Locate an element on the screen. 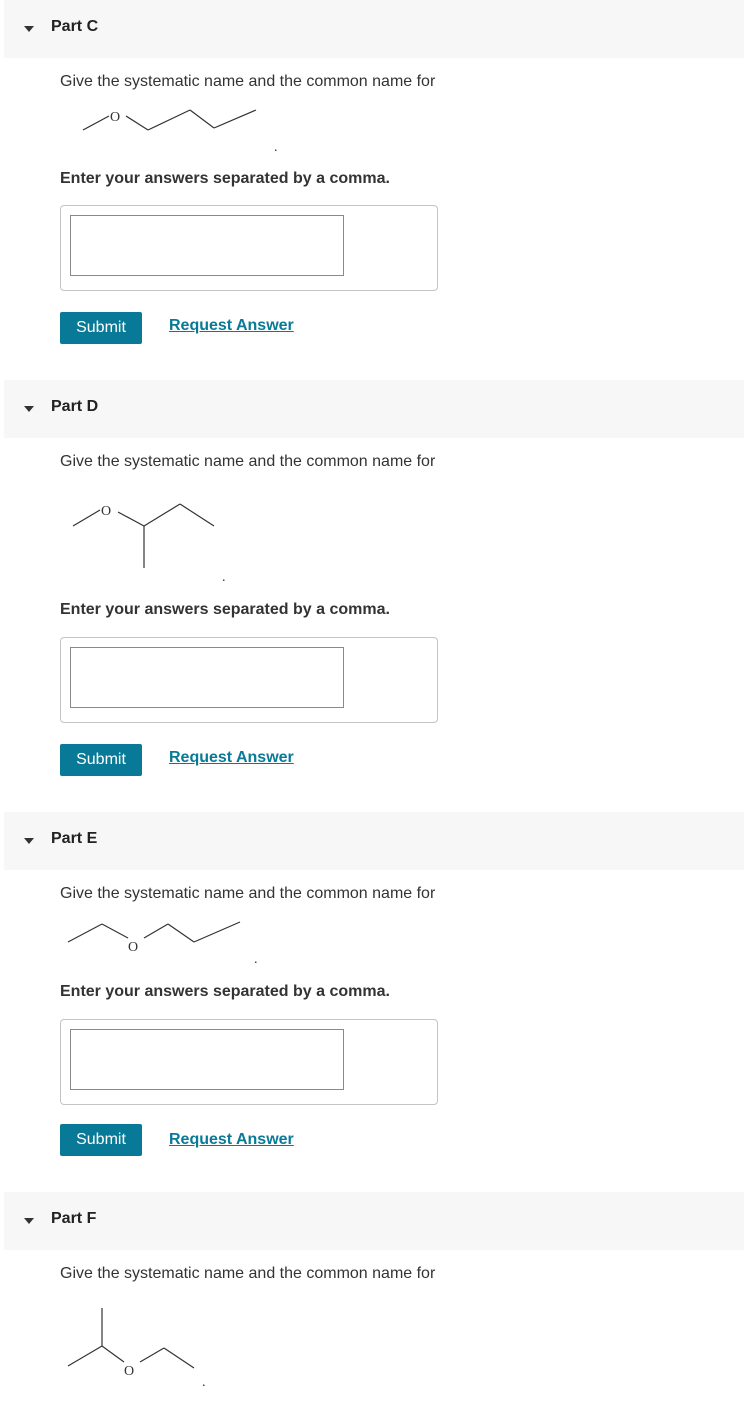 This screenshot has width=744, height=1402. part-c-header: Part C is located at coordinates (374, 29).